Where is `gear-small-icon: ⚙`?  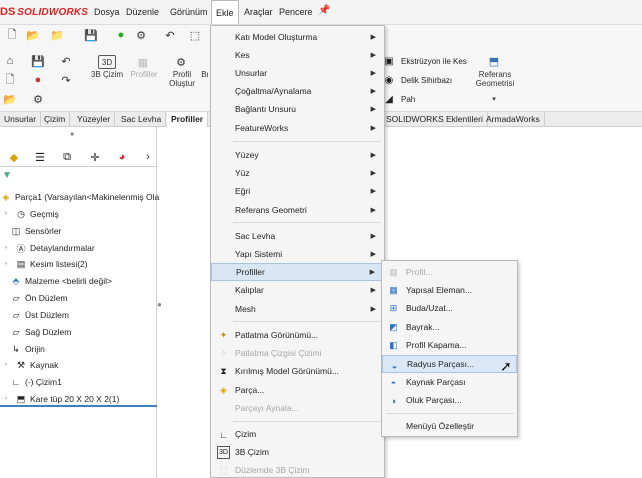 gear-small-icon: ⚙ is located at coordinates (38, 99).